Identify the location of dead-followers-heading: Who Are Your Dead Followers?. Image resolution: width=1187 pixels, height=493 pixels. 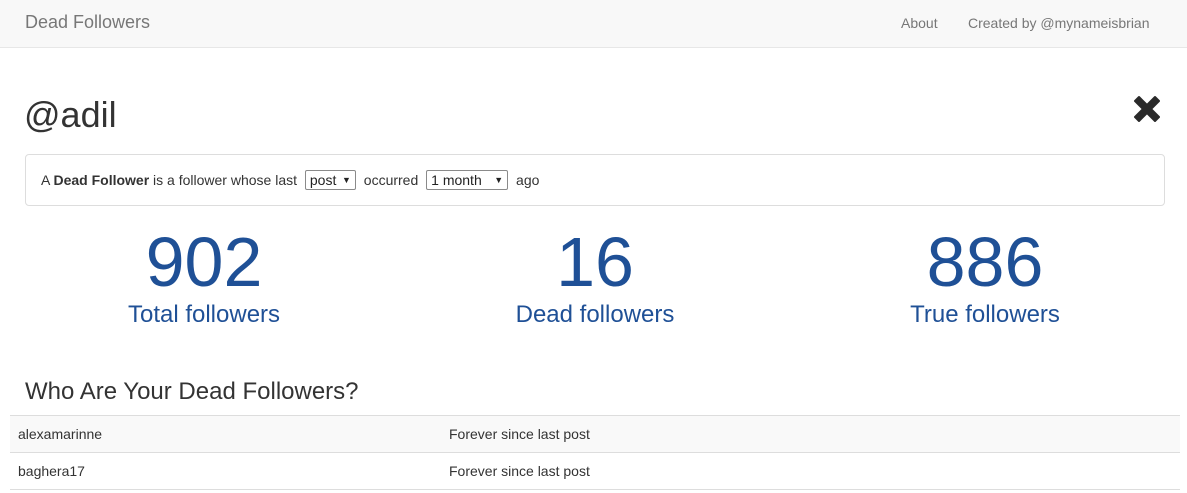
(192, 391).